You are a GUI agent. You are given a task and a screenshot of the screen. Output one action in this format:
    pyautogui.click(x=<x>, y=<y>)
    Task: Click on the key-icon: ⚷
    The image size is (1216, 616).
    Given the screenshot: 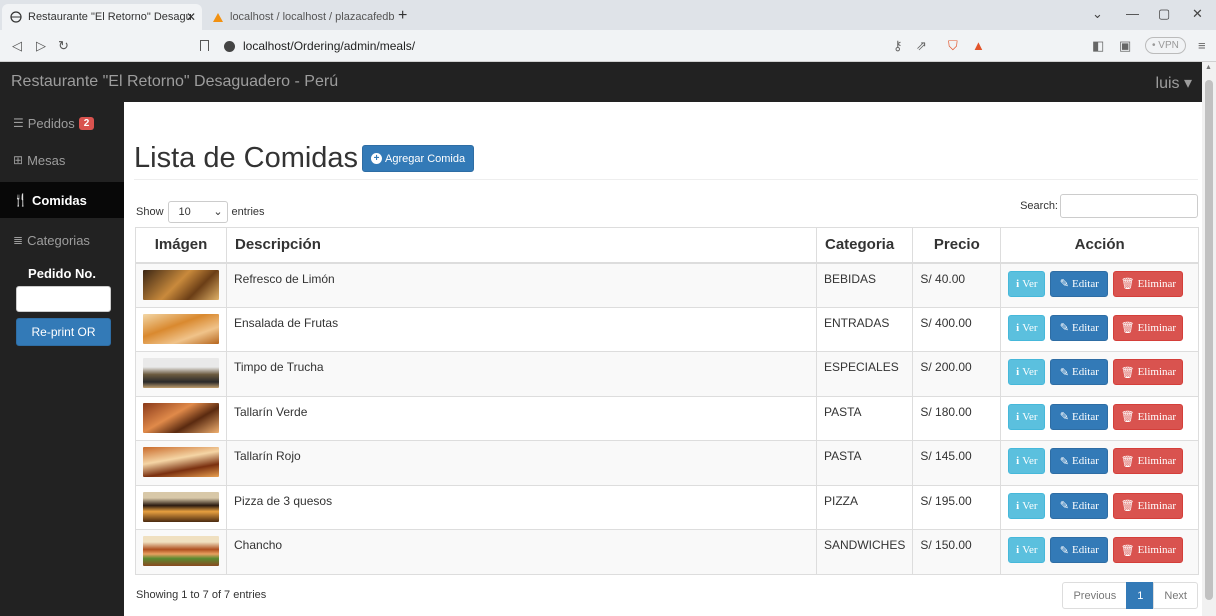 What is the action you would take?
    pyautogui.click(x=898, y=46)
    